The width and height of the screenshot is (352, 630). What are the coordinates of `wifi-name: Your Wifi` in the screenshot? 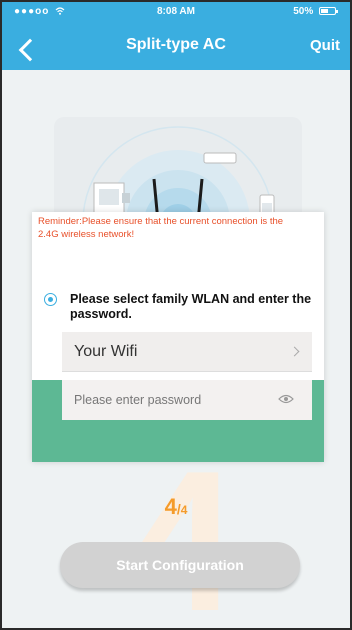 It's located at (106, 351).